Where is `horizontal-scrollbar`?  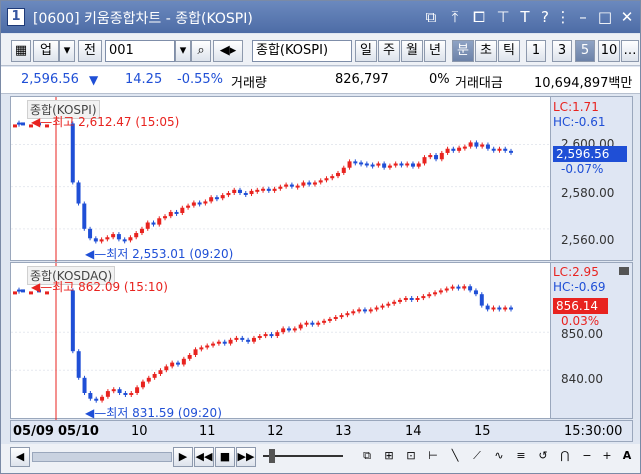 horizontal-scrollbar is located at coordinates (102, 457).